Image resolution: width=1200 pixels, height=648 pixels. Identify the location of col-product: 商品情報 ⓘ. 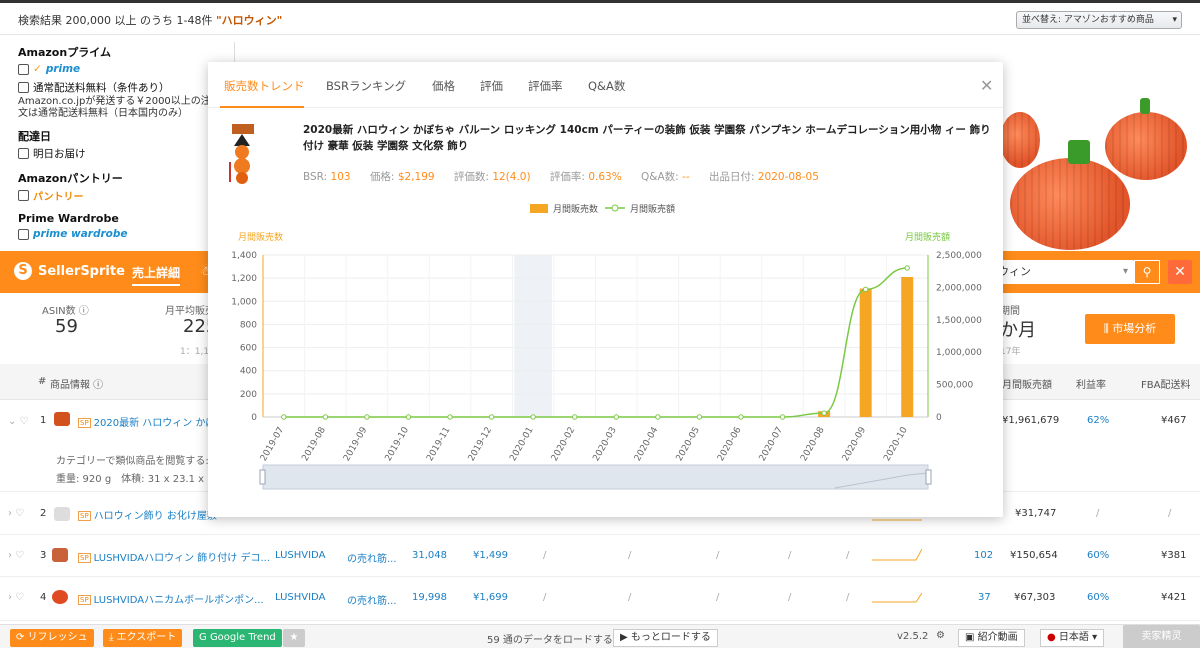
(76, 383).